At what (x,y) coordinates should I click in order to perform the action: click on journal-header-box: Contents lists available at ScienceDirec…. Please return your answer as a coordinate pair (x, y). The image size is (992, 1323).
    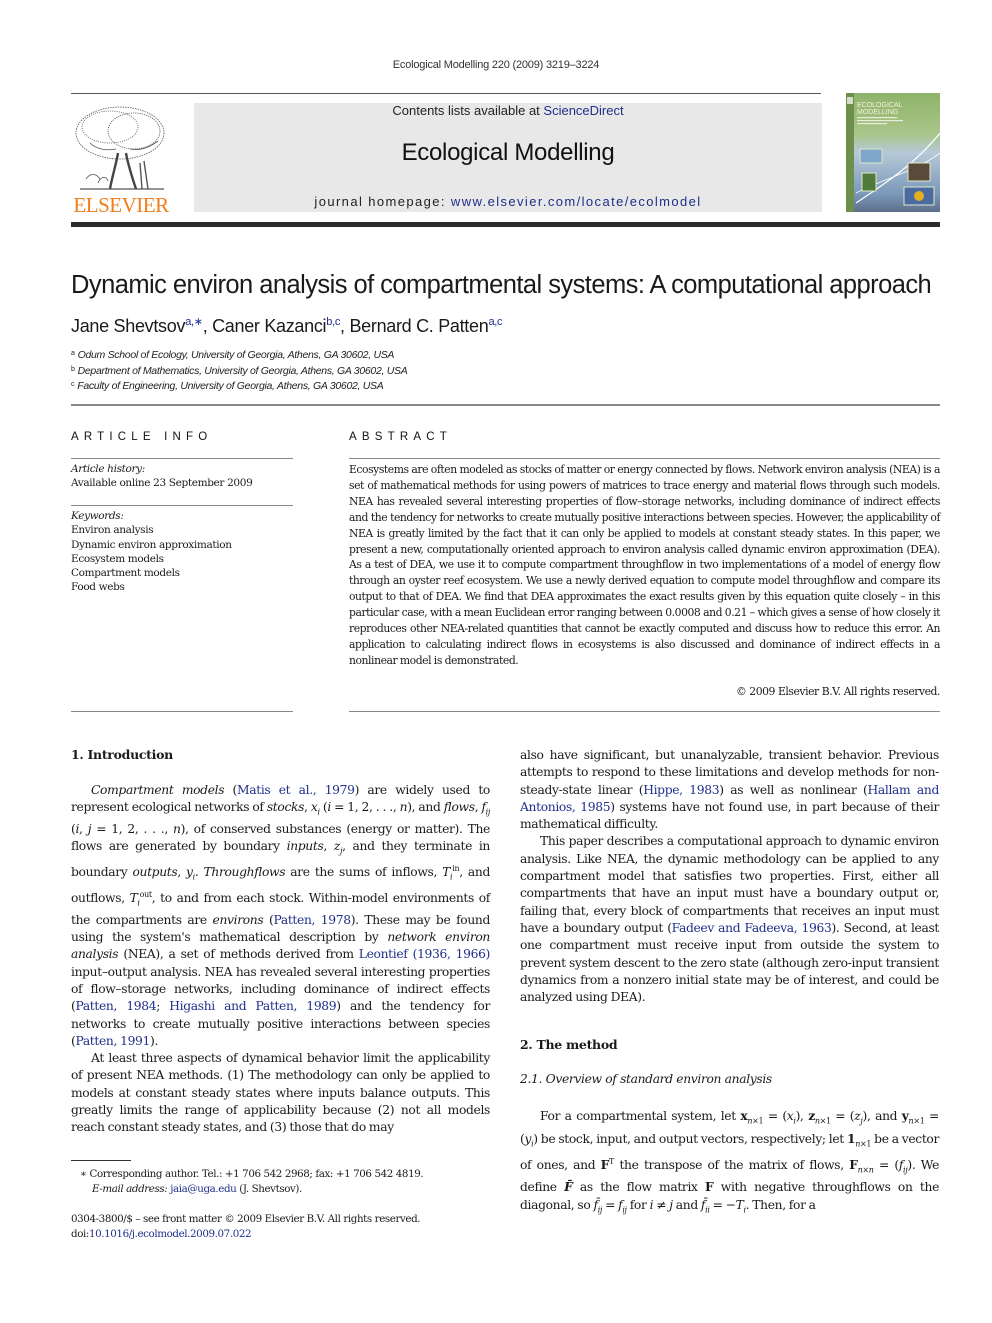
    Looking at the image, I should click on (508, 157).